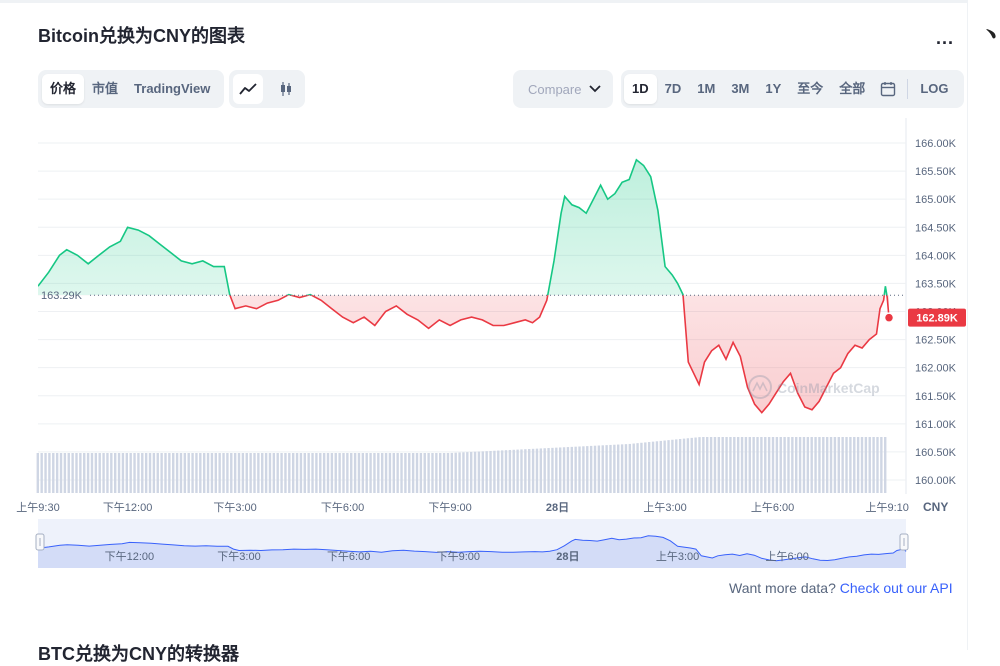  Describe the element at coordinates (664, 507) in the screenshot. I see `x-tick-label: 上午3:00` at that location.